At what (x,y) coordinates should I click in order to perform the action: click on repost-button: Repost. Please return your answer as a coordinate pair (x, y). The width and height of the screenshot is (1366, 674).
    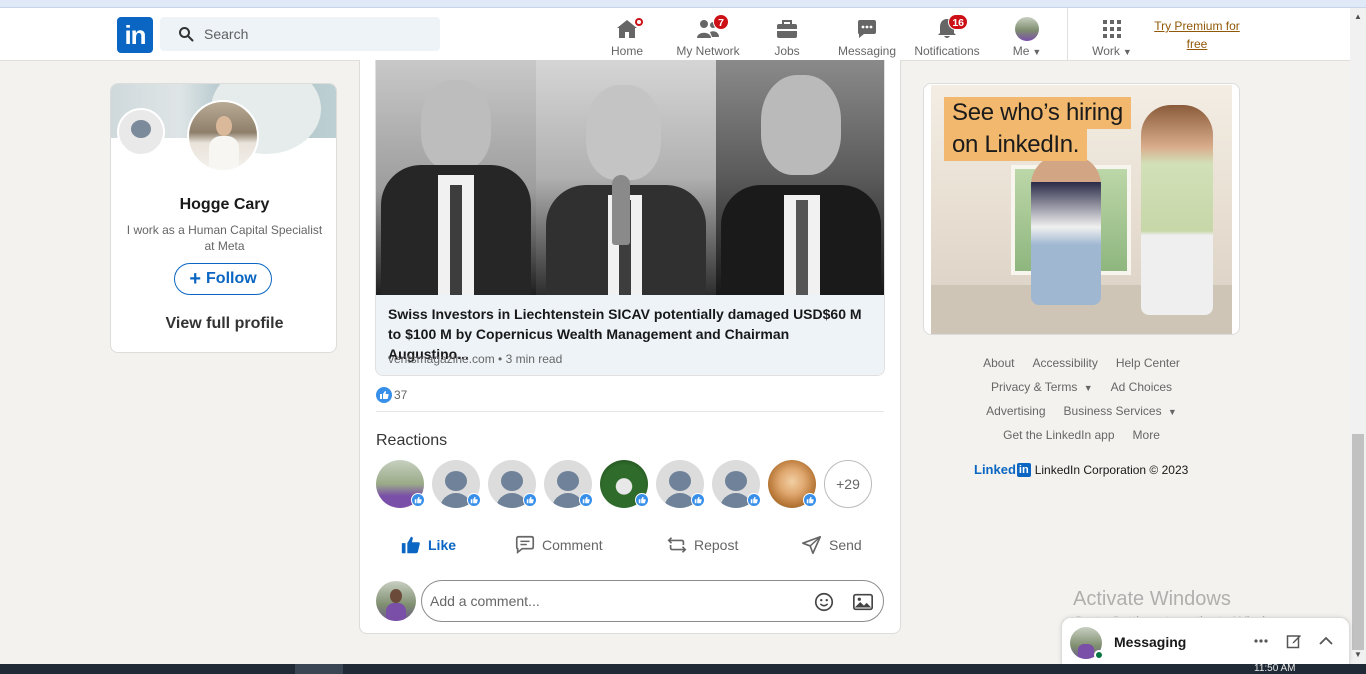
    Looking at the image, I should click on (702, 545).